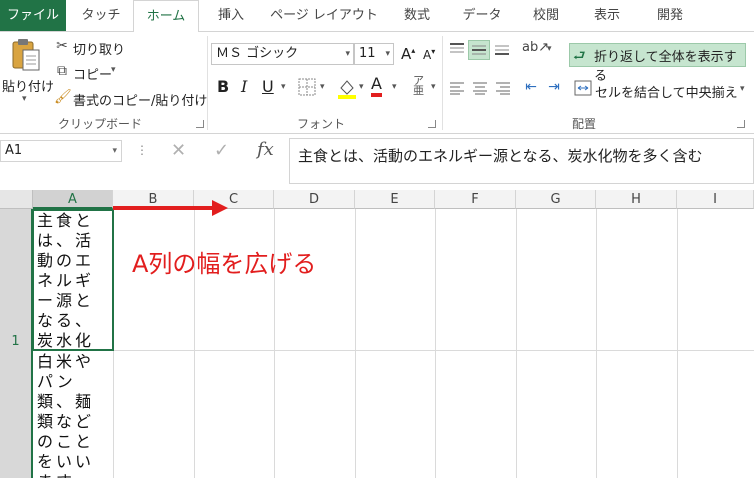 The width and height of the screenshot is (754, 478). What do you see at coordinates (395, 199) in the screenshot?
I see `column-header-e: E` at bounding box center [395, 199].